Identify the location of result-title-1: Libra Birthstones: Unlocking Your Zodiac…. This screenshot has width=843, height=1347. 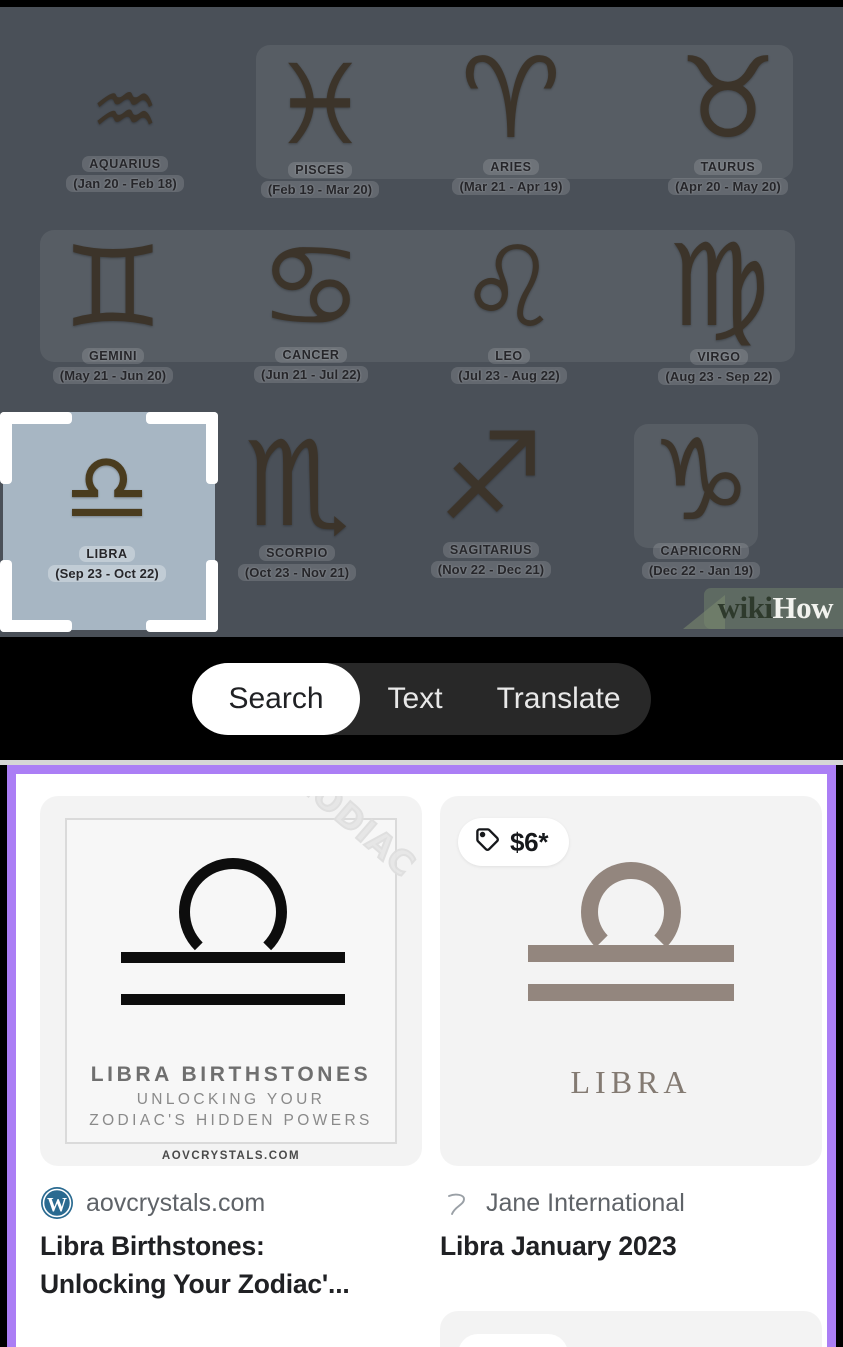
(231, 1265).